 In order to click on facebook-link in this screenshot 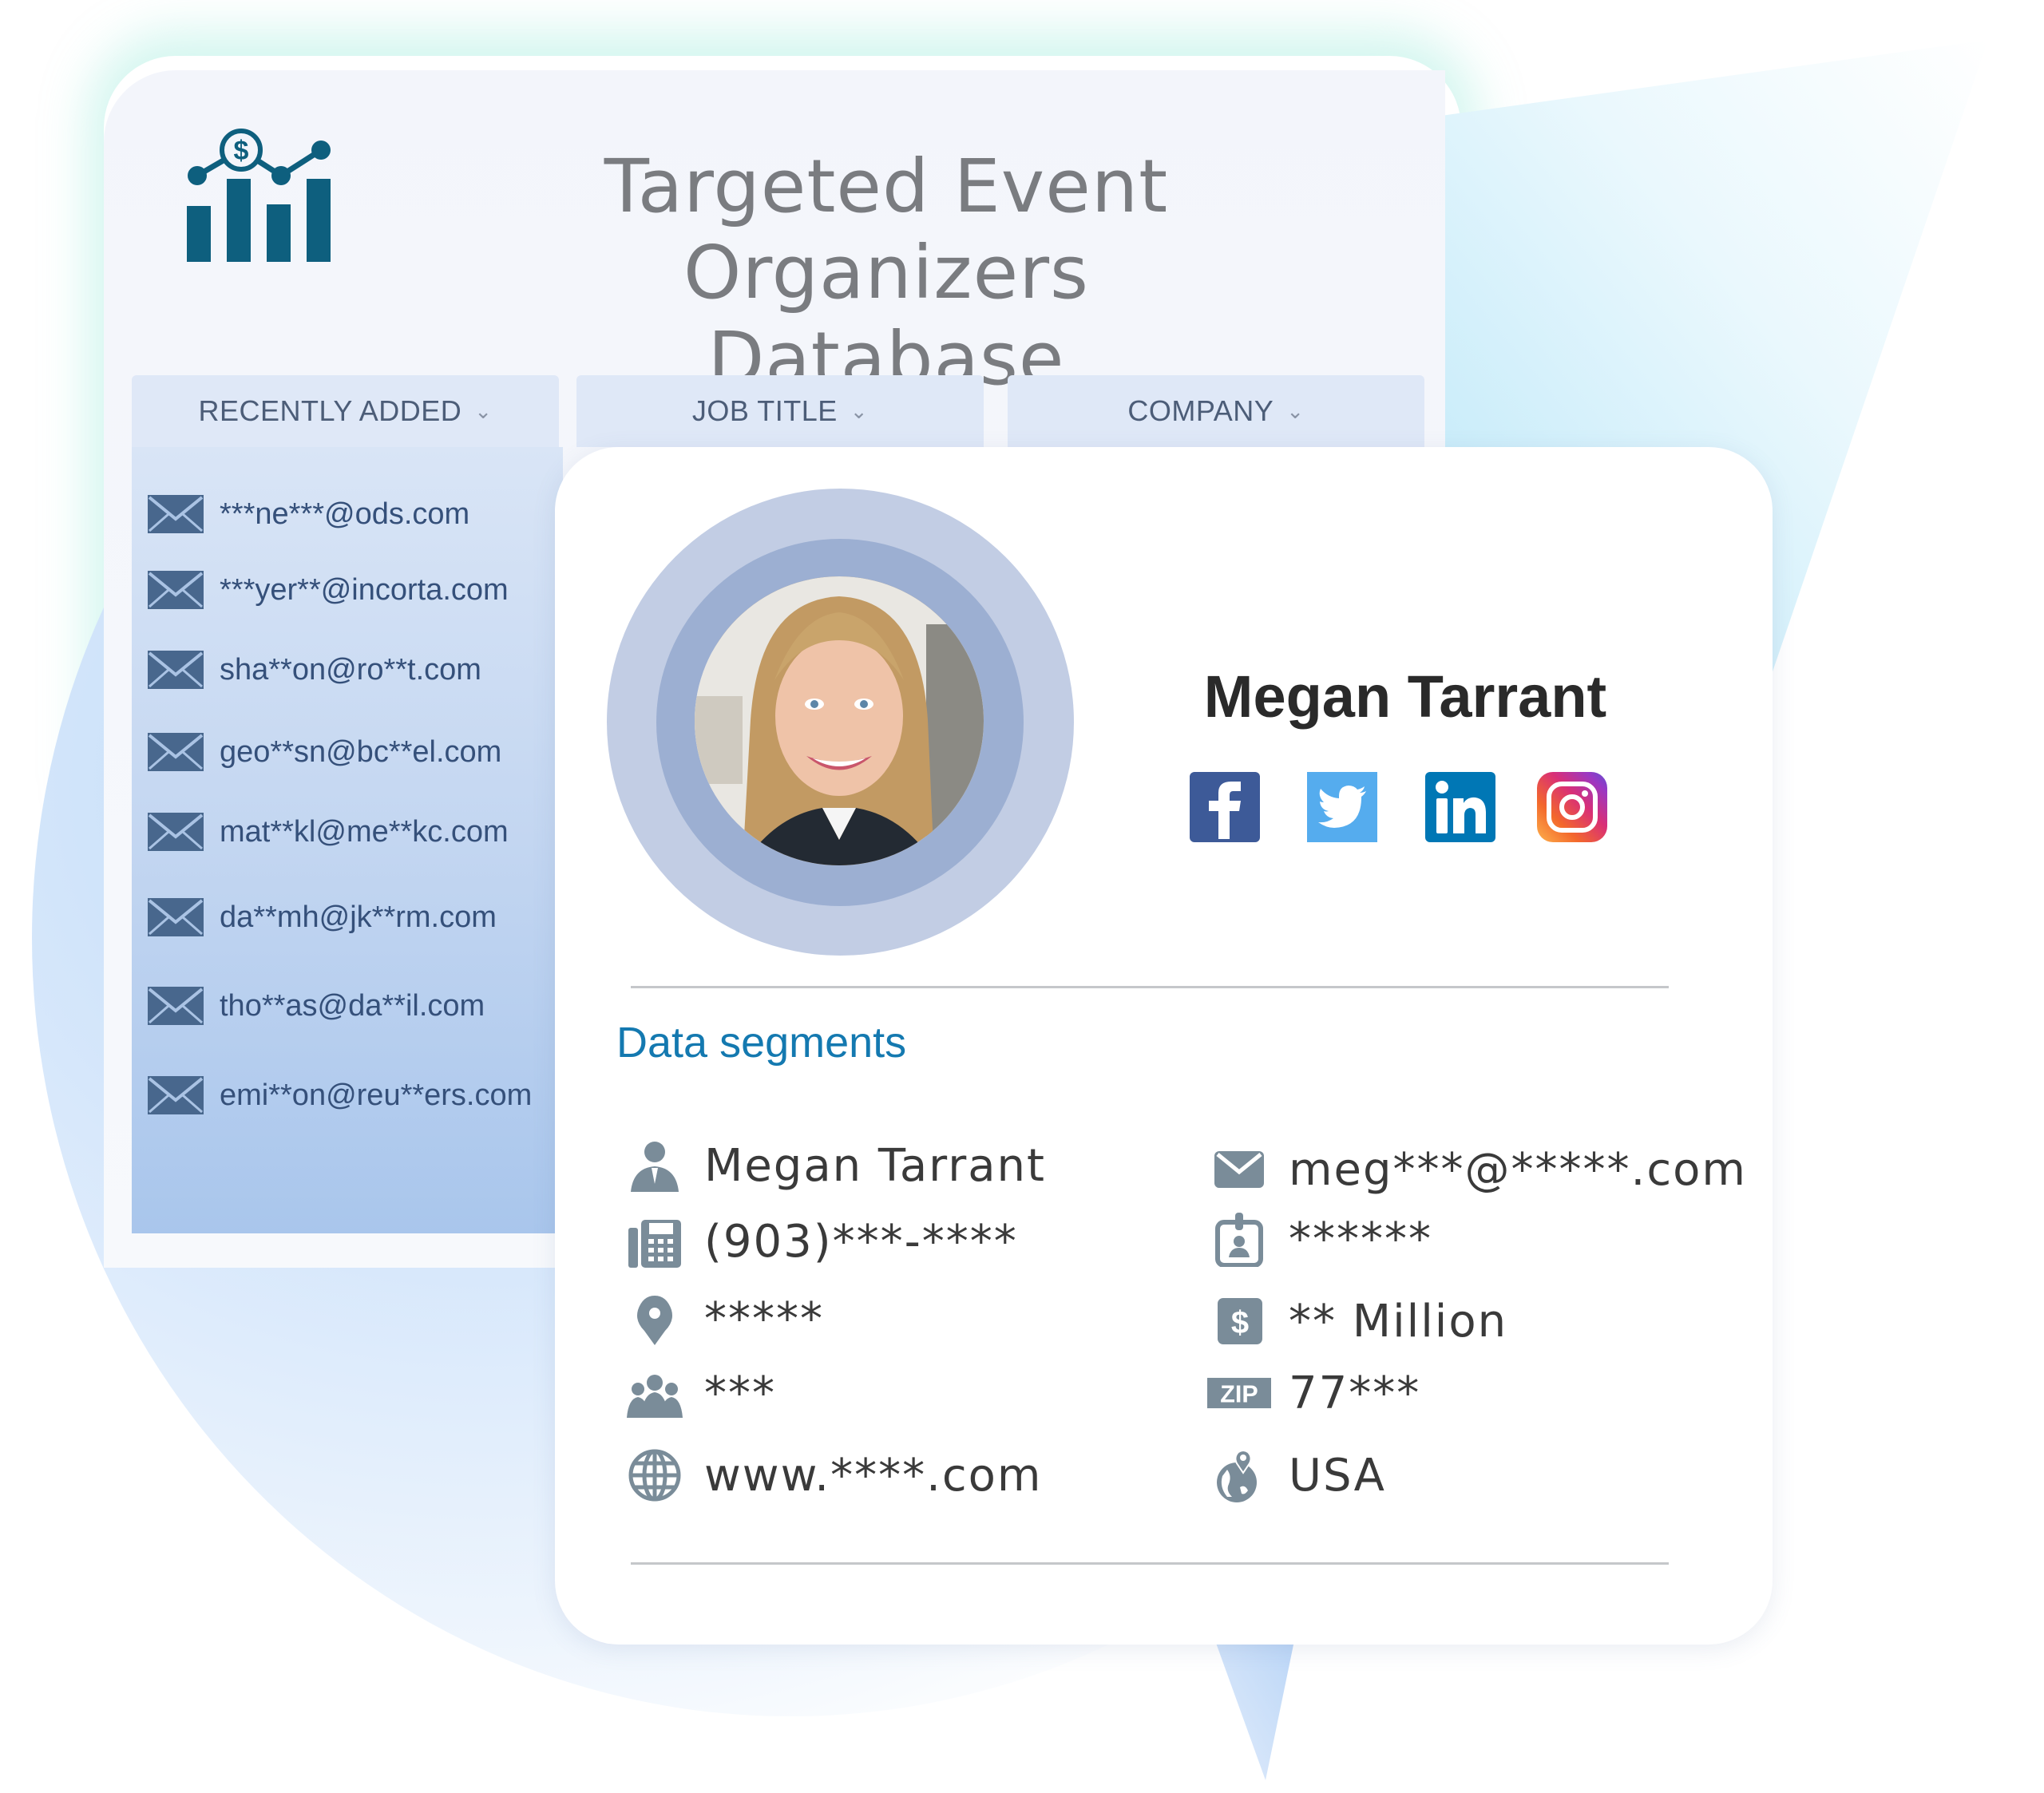, I will do `click(1225, 807)`.